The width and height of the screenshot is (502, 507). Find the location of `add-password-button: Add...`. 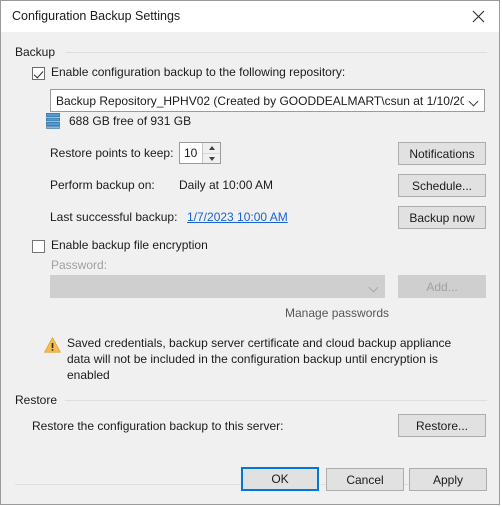

add-password-button: Add... is located at coordinates (442, 286).